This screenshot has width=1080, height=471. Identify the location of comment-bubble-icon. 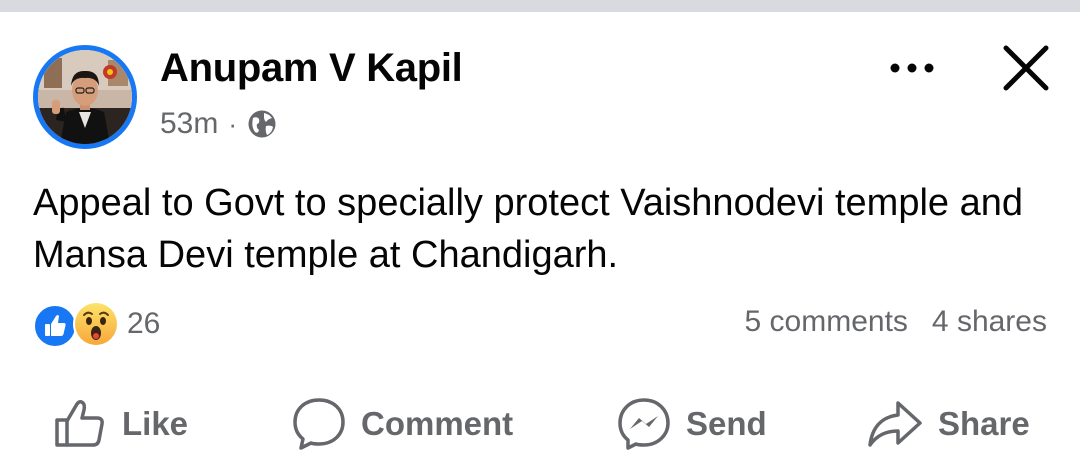
(319, 424).